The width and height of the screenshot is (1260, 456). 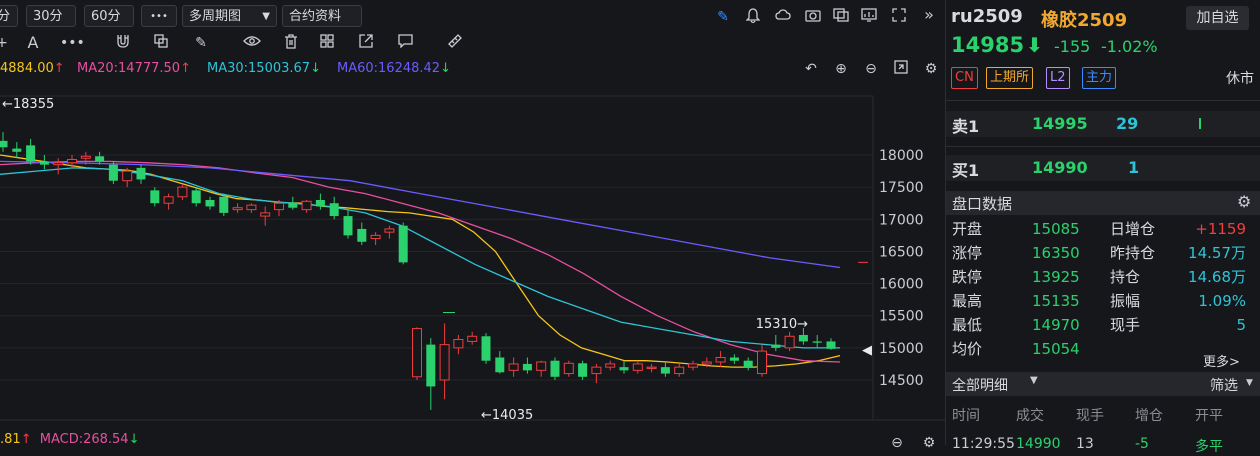 I want to click on zoom-in-icon: ⊕, so click(x=841, y=69).